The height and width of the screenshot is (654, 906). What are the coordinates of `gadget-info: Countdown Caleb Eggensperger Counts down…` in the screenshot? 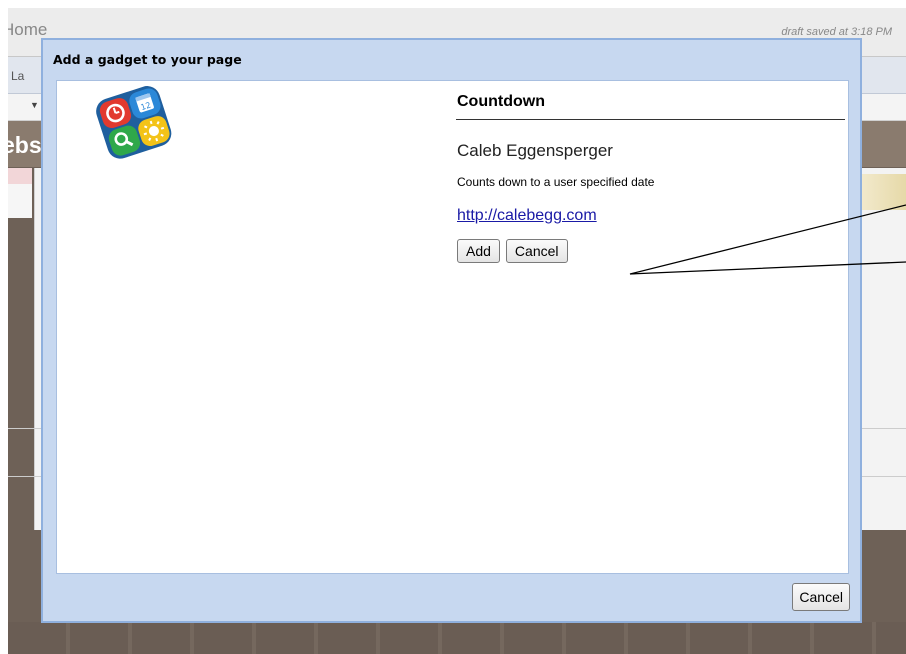 It's located at (651, 175).